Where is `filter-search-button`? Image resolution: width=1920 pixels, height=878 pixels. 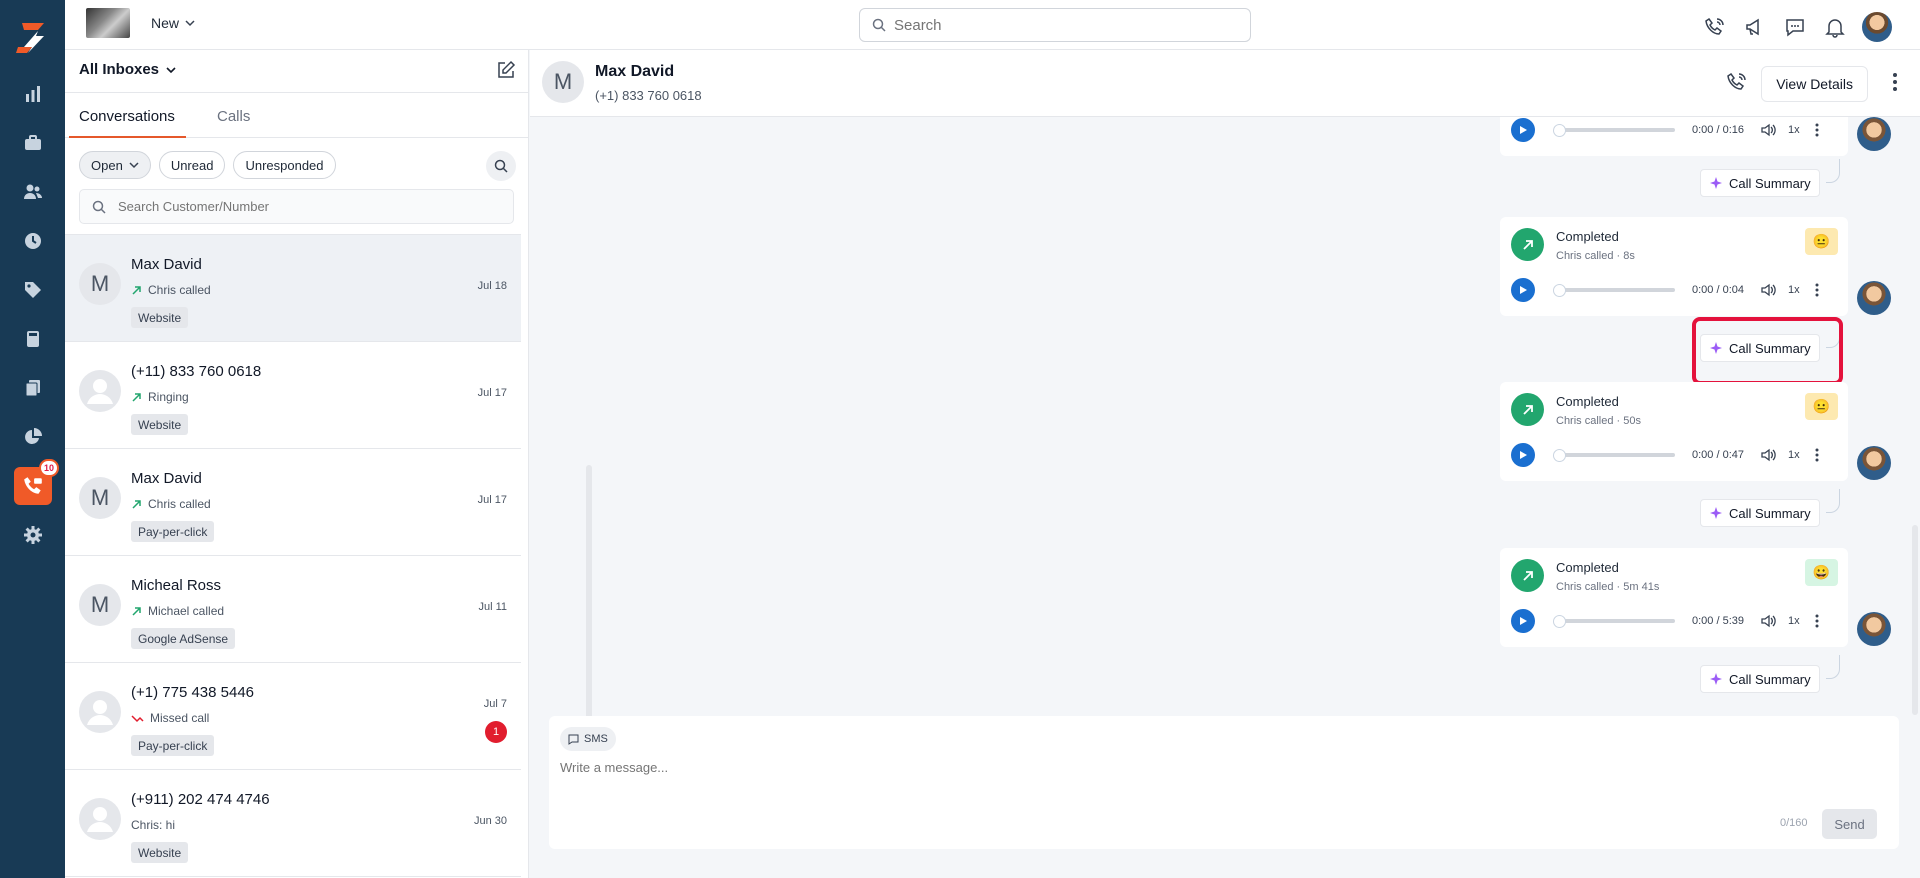
filter-search-button is located at coordinates (501, 166).